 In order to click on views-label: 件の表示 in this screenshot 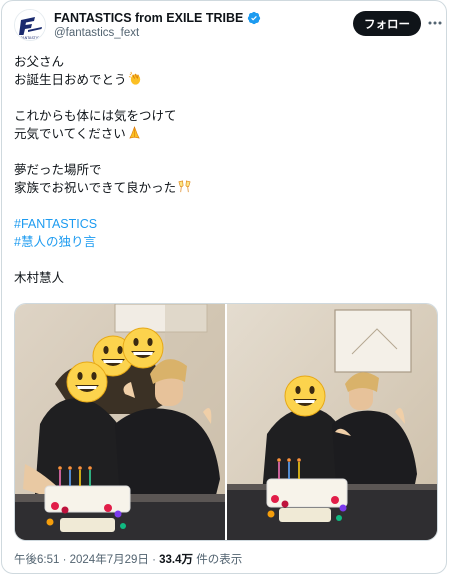, I will do `click(218, 560)`.